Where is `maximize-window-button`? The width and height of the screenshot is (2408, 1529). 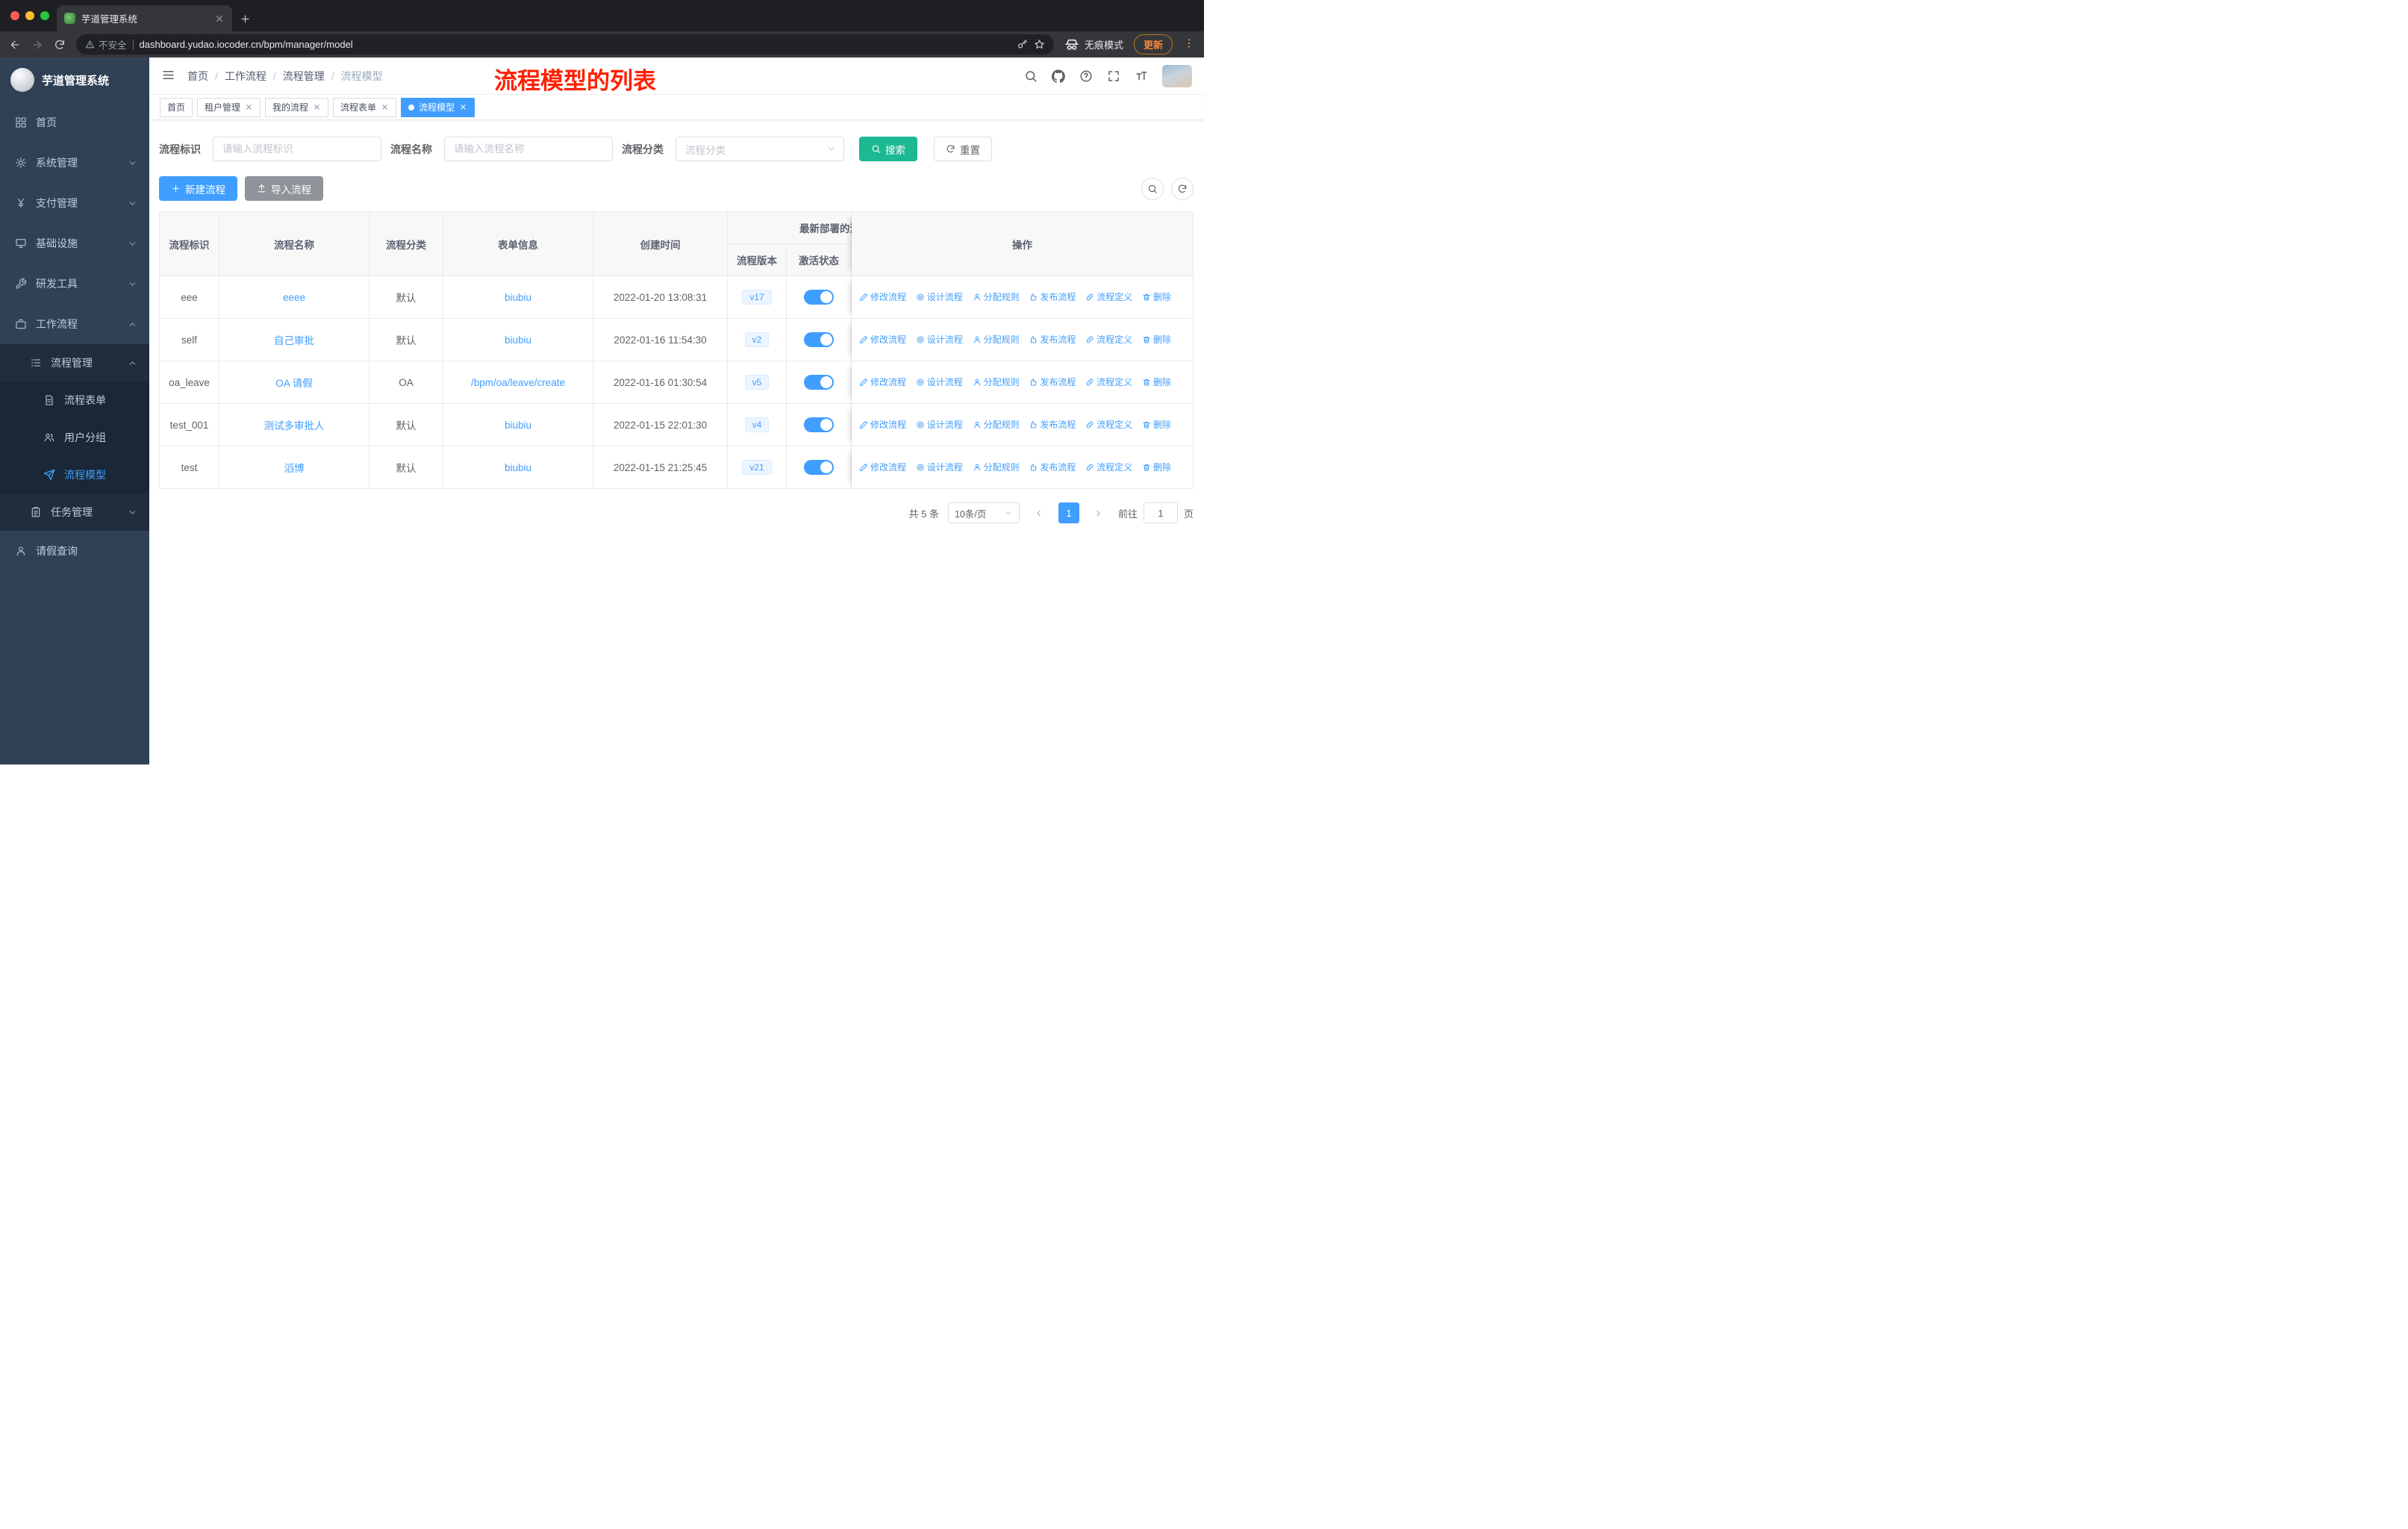 maximize-window-button is located at coordinates (44, 16).